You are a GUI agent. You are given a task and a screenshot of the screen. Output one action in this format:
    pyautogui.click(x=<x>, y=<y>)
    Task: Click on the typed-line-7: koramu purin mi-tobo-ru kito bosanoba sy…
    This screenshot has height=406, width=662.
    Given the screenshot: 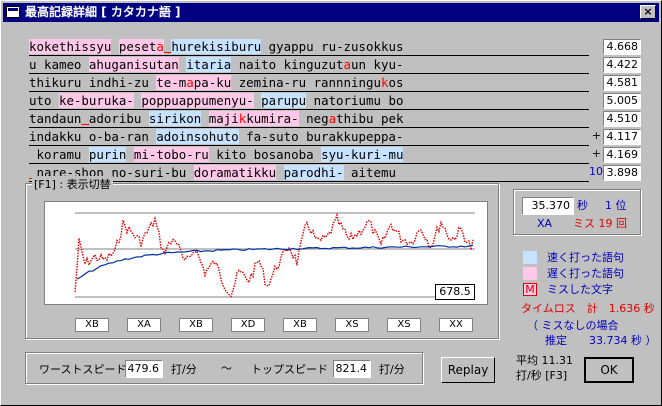 What is the action you would take?
    pyautogui.click(x=309, y=155)
    